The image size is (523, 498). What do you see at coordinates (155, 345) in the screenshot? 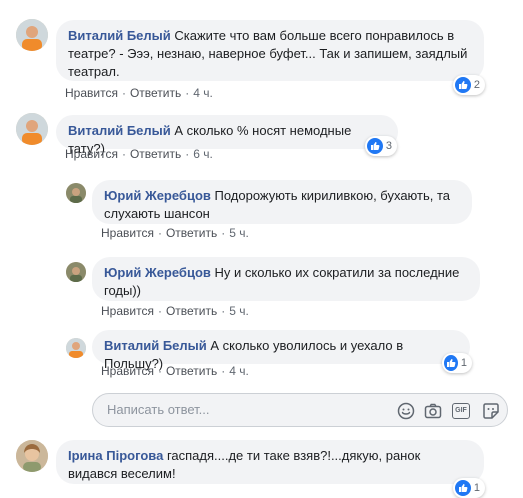
I see `reply-author: Виталий Белый` at bounding box center [155, 345].